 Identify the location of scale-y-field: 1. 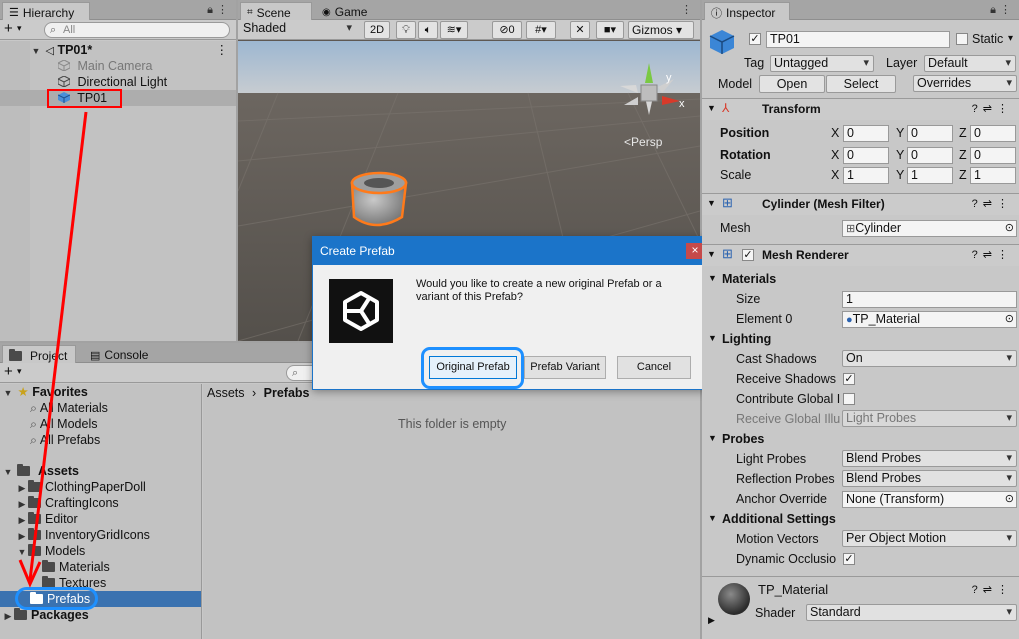
(930, 175).